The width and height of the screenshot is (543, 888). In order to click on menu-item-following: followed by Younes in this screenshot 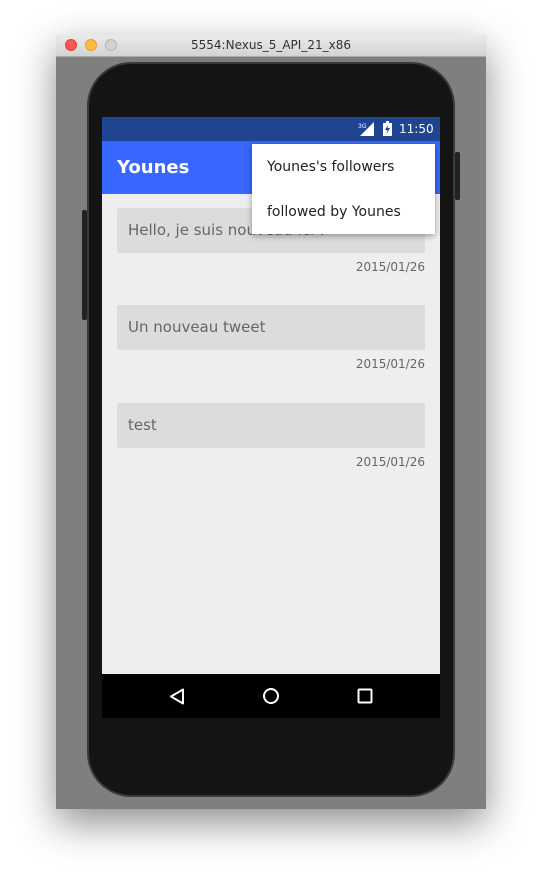, I will do `click(334, 212)`.